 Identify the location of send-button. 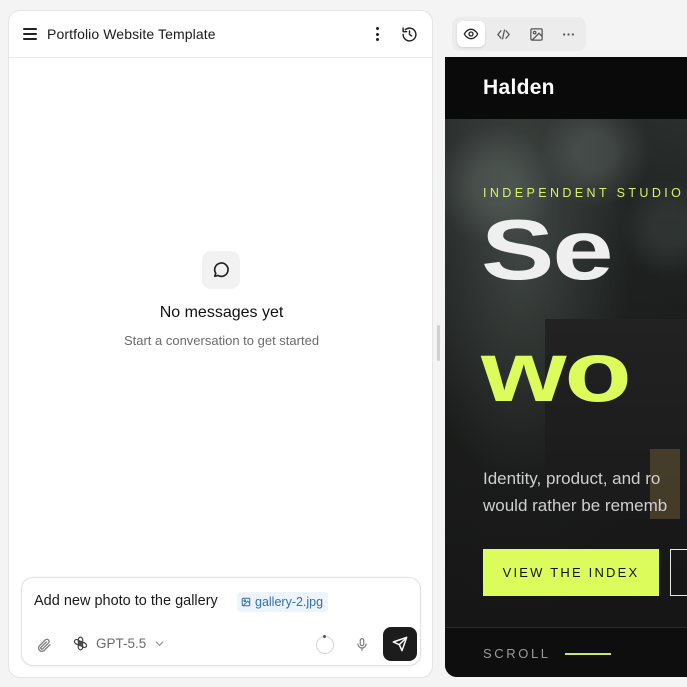
(400, 644).